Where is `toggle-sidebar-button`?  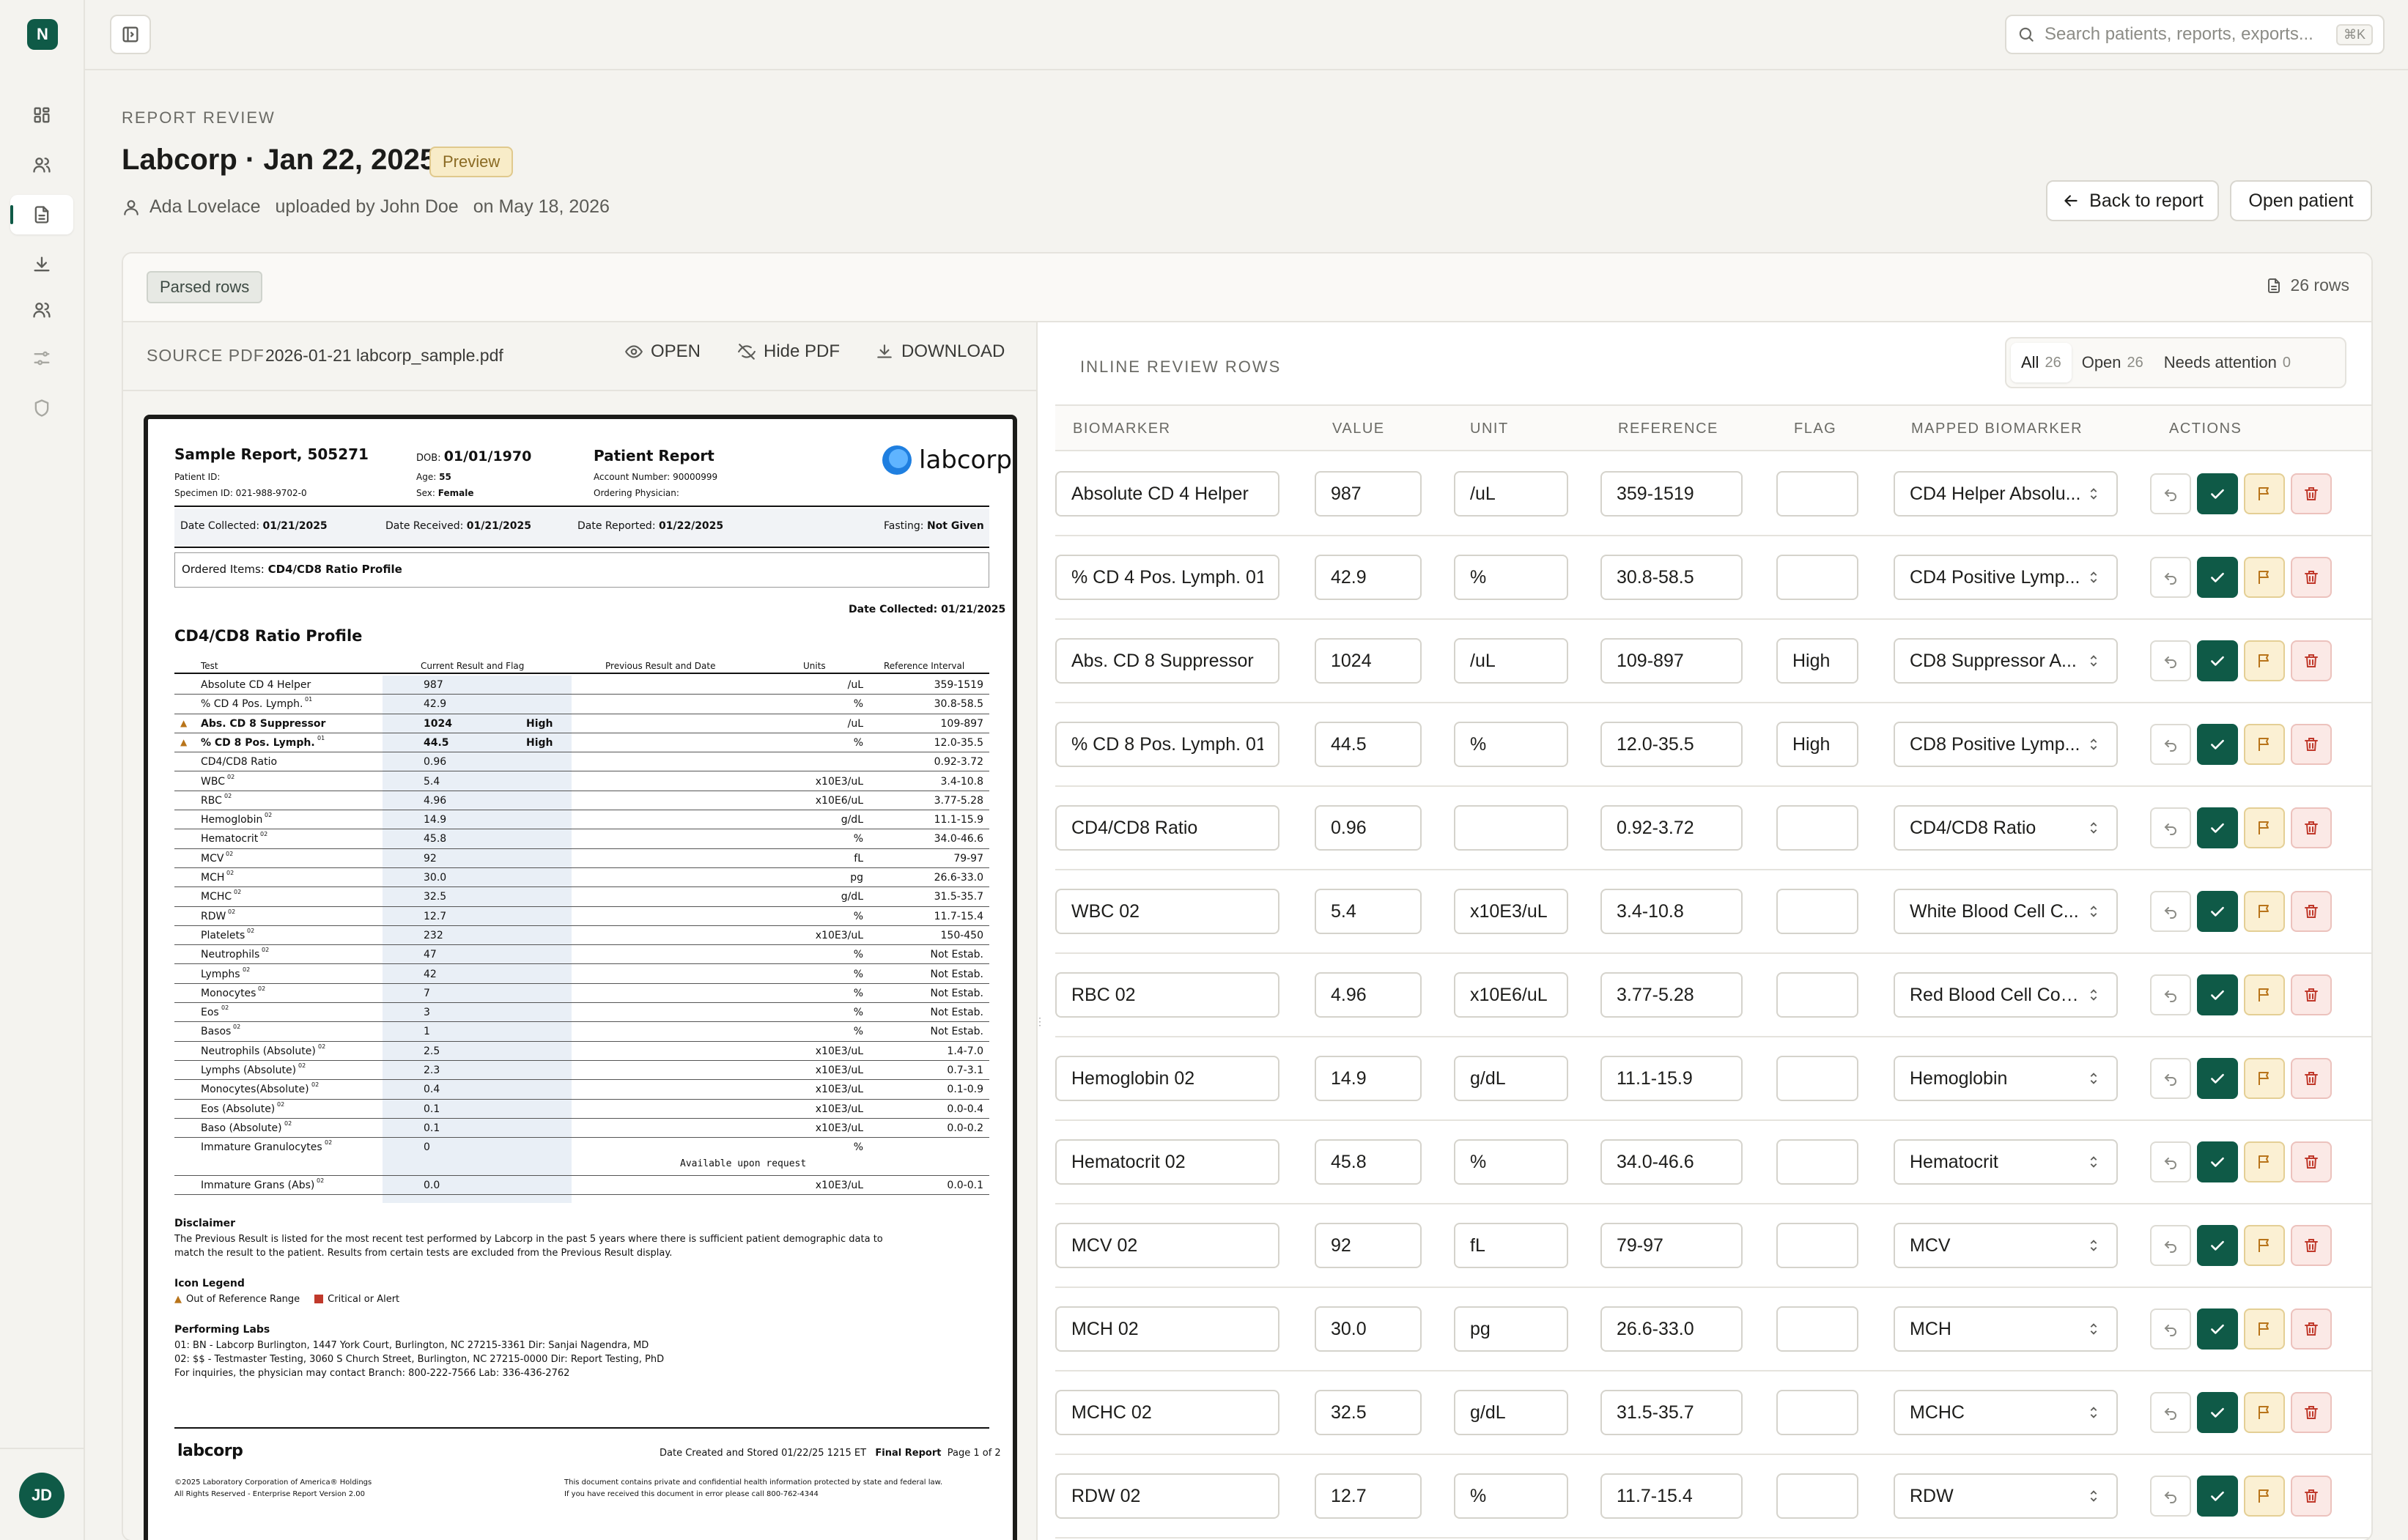 toggle-sidebar-button is located at coordinates (130, 34).